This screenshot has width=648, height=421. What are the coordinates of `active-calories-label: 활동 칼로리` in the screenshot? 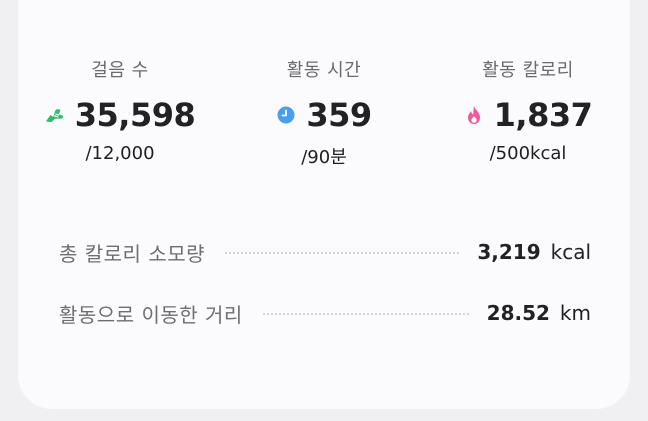 It's located at (528, 70).